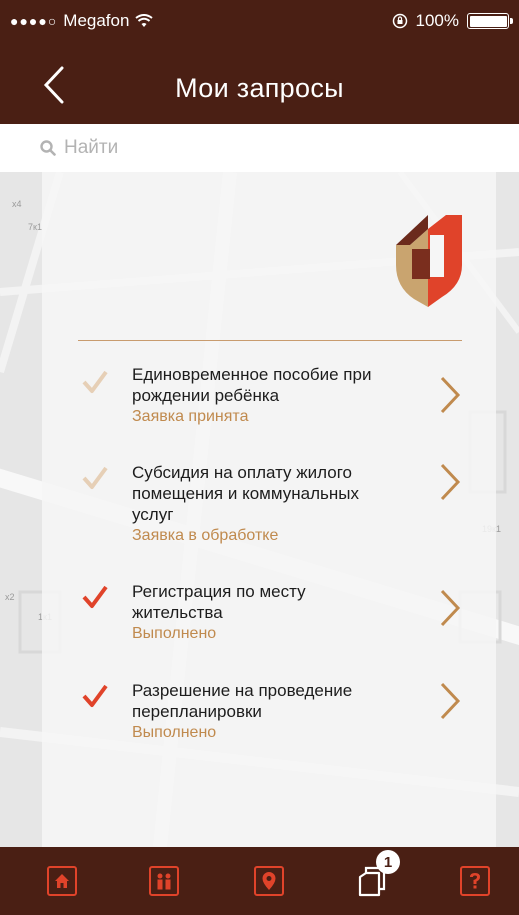 This screenshot has height=915, width=519. Describe the element at coordinates (490, 21) in the screenshot. I see `battery-icon` at that location.